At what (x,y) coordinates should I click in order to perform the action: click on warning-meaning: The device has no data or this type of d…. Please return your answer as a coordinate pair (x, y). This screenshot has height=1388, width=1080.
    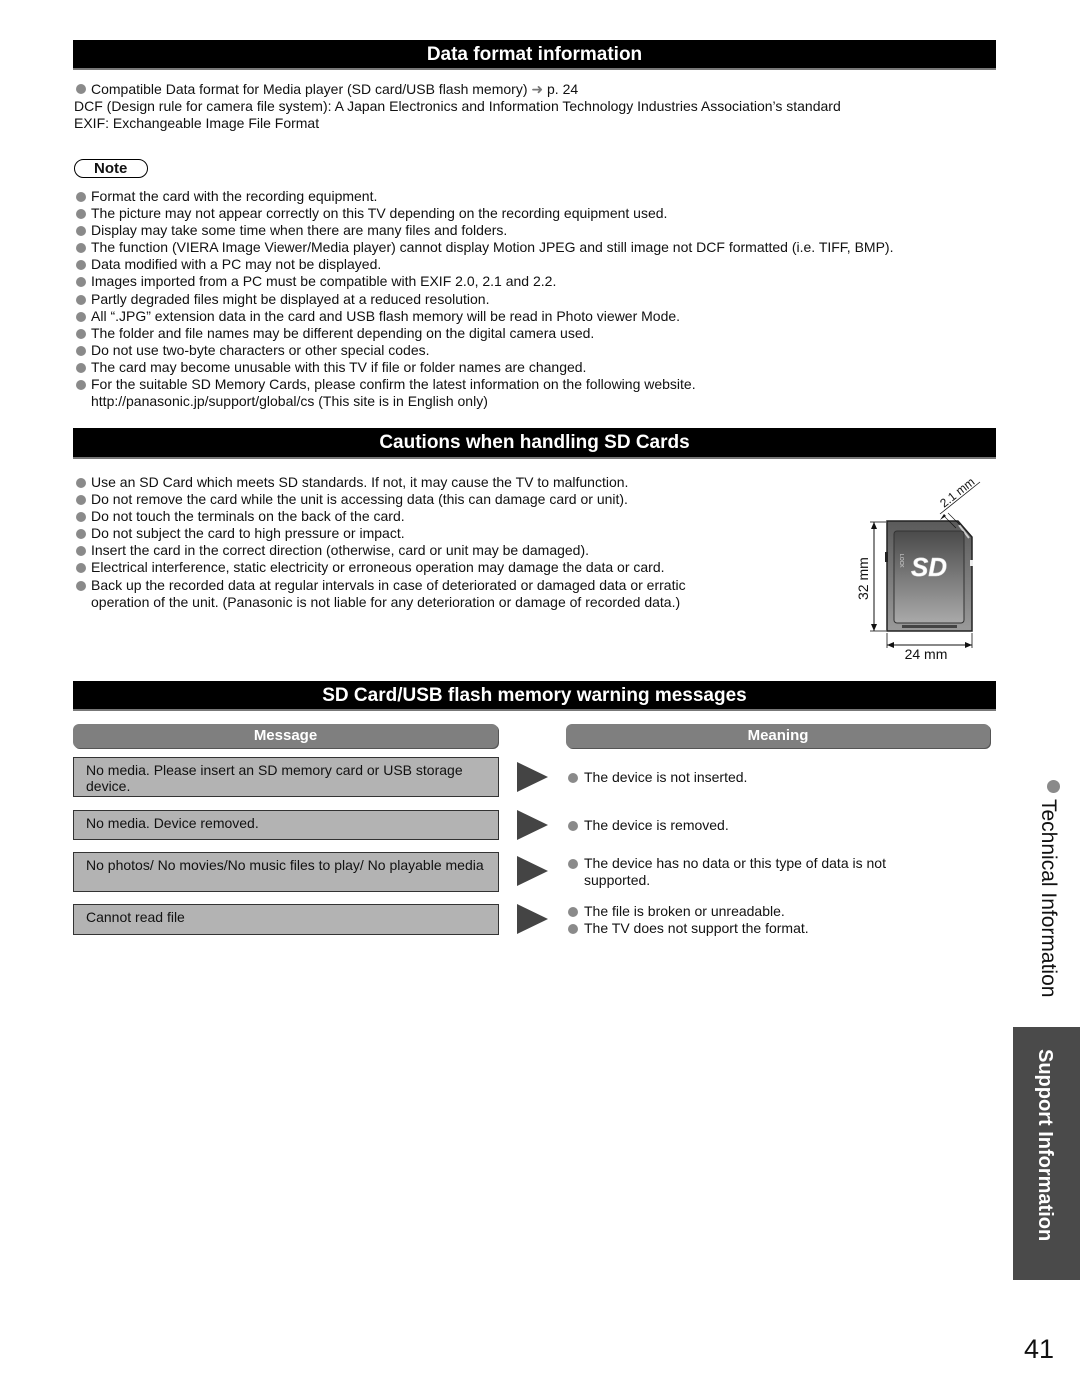
    Looking at the image, I should click on (758, 872).